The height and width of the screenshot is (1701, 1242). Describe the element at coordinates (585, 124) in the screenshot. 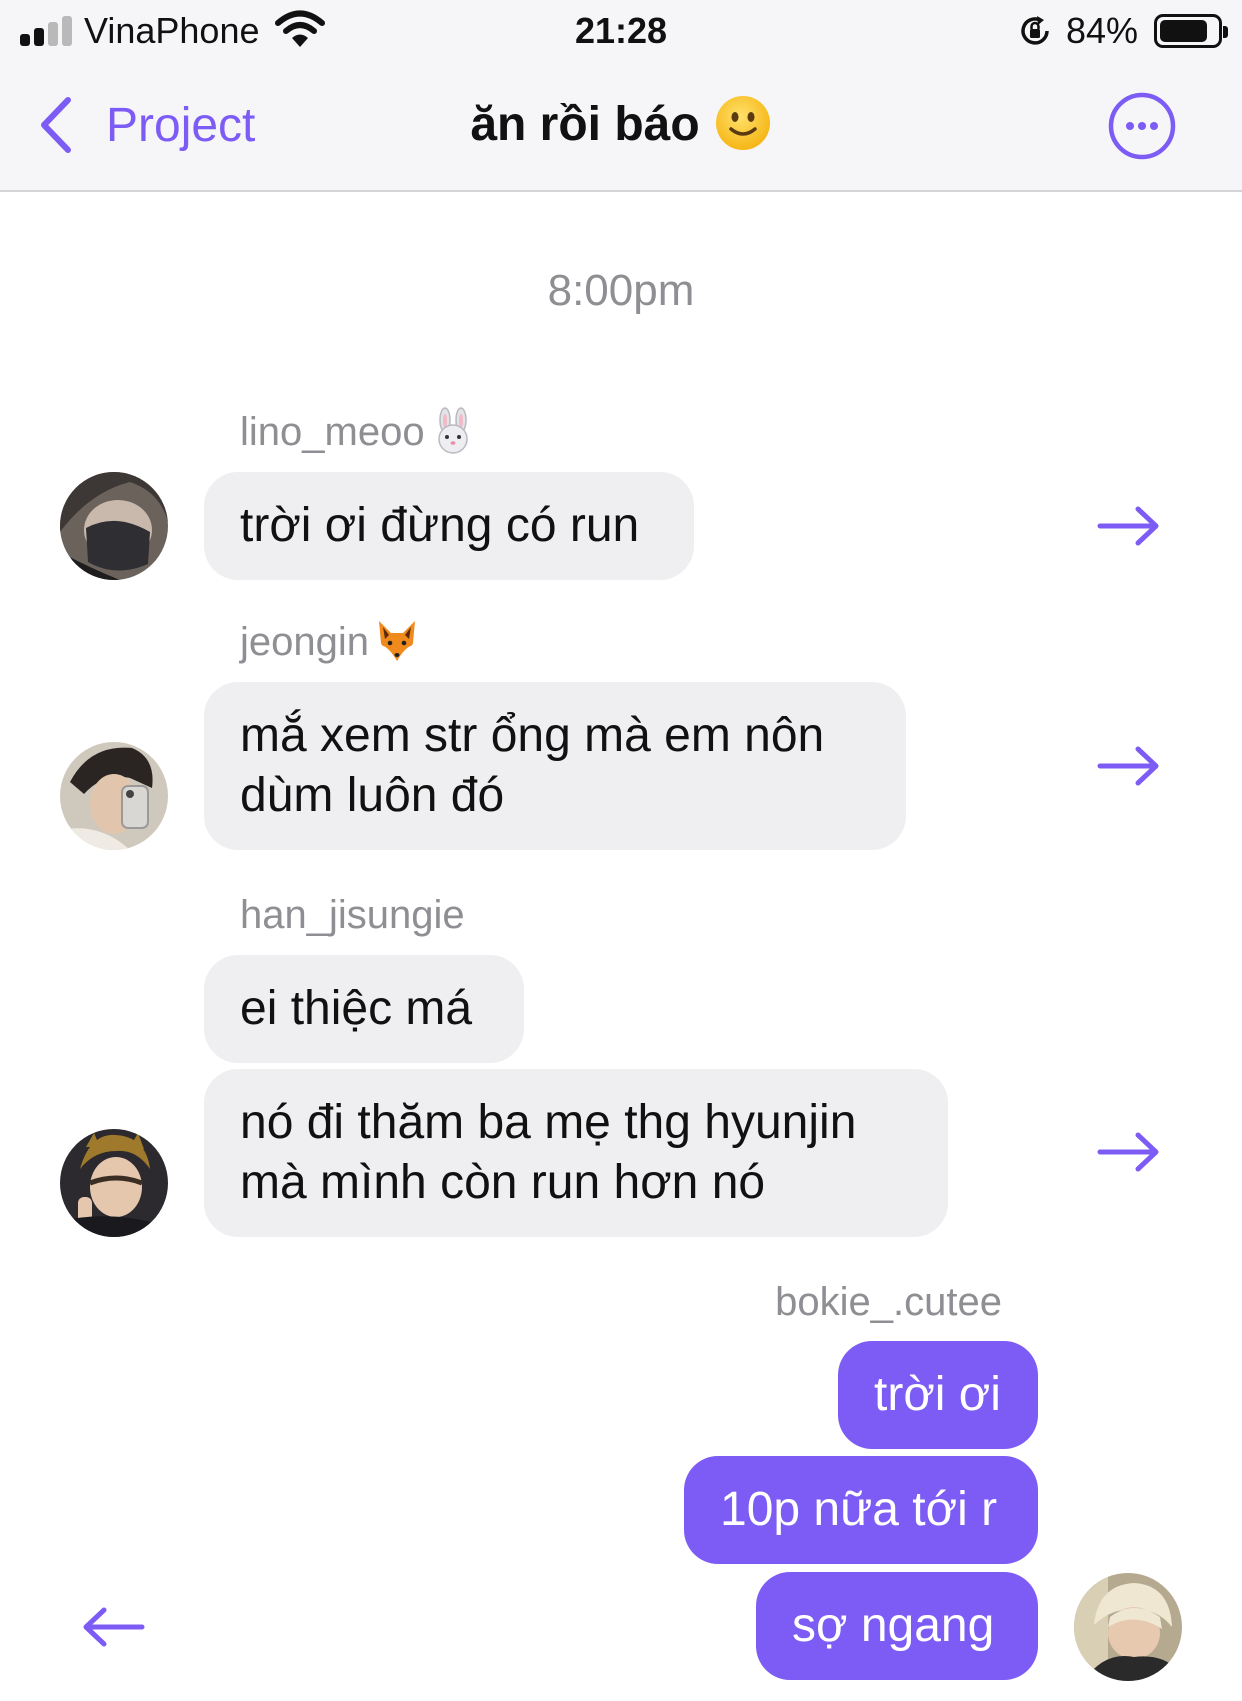

I see `chat-title-text: ăn rồi báo` at that location.